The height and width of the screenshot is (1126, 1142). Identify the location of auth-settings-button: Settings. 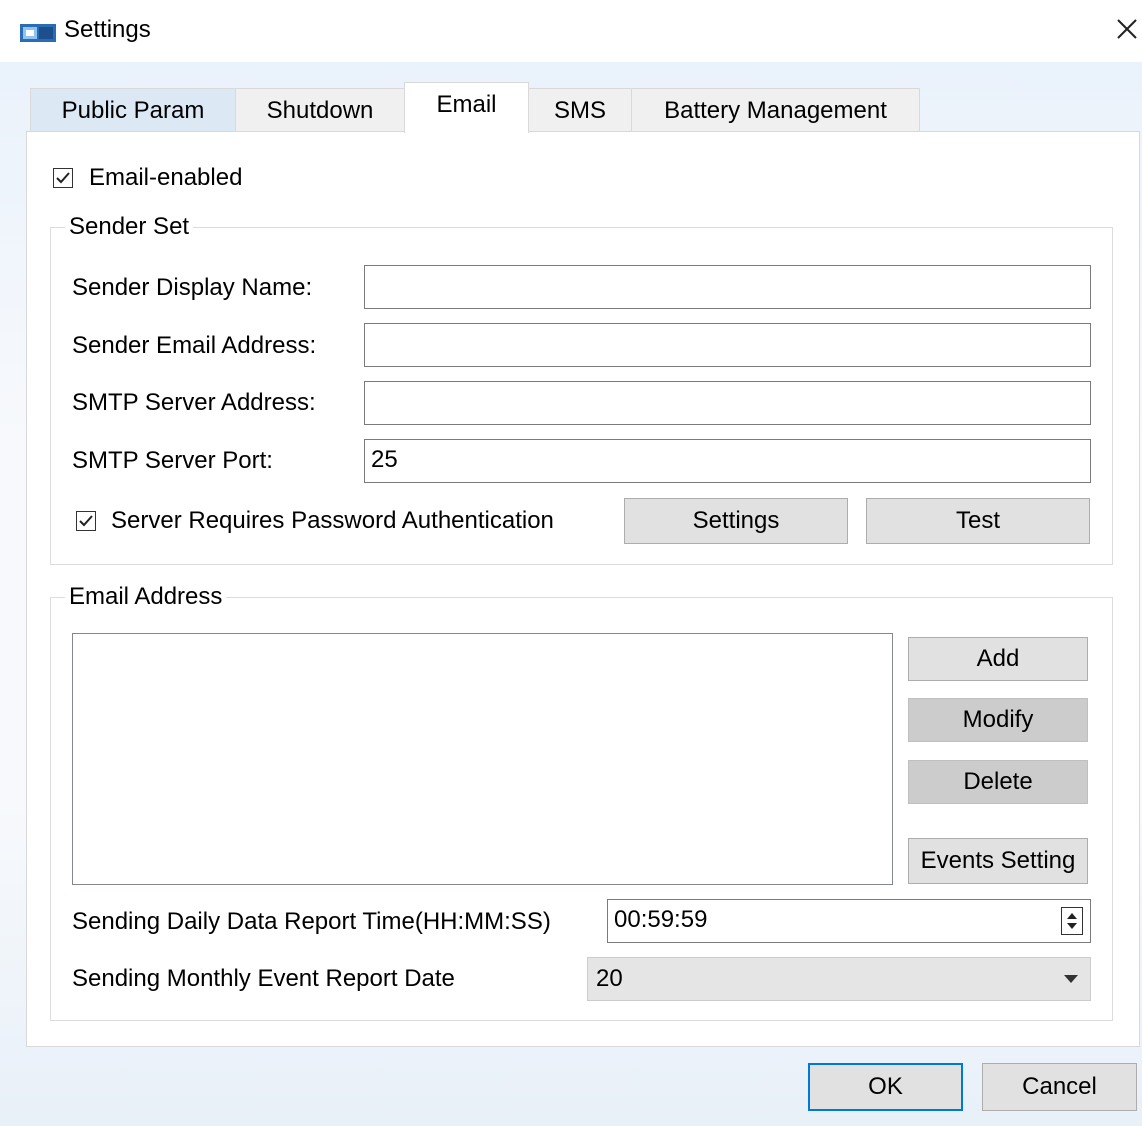
(736, 521).